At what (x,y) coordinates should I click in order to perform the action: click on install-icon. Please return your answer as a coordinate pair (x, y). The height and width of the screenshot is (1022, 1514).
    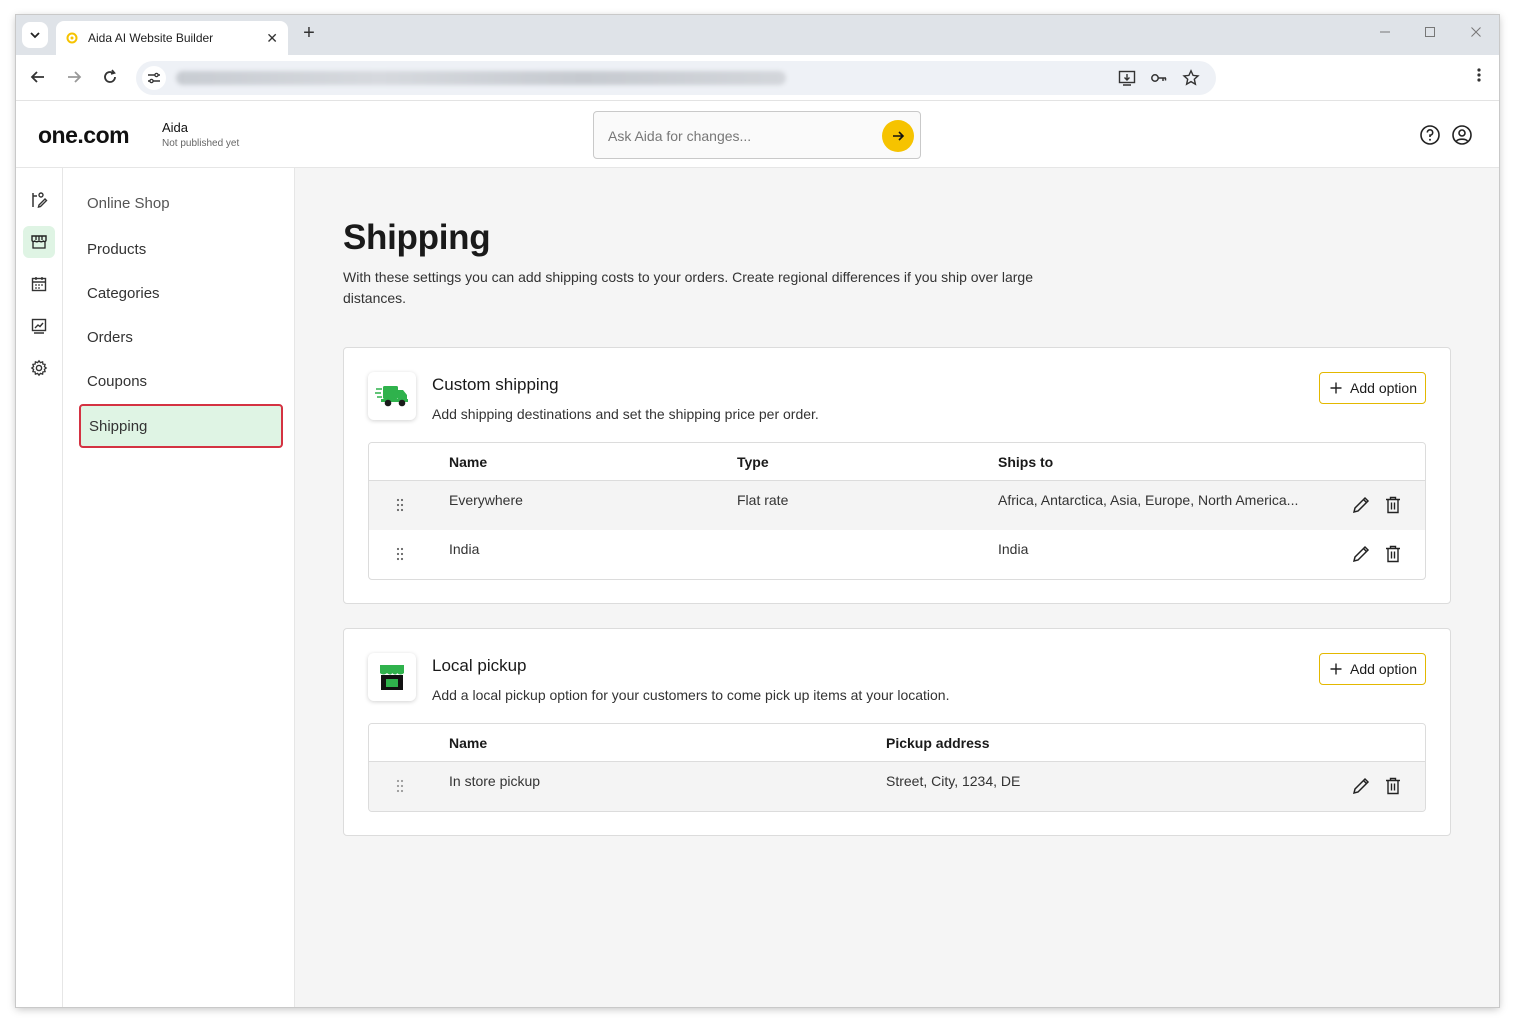
    Looking at the image, I should click on (1127, 78).